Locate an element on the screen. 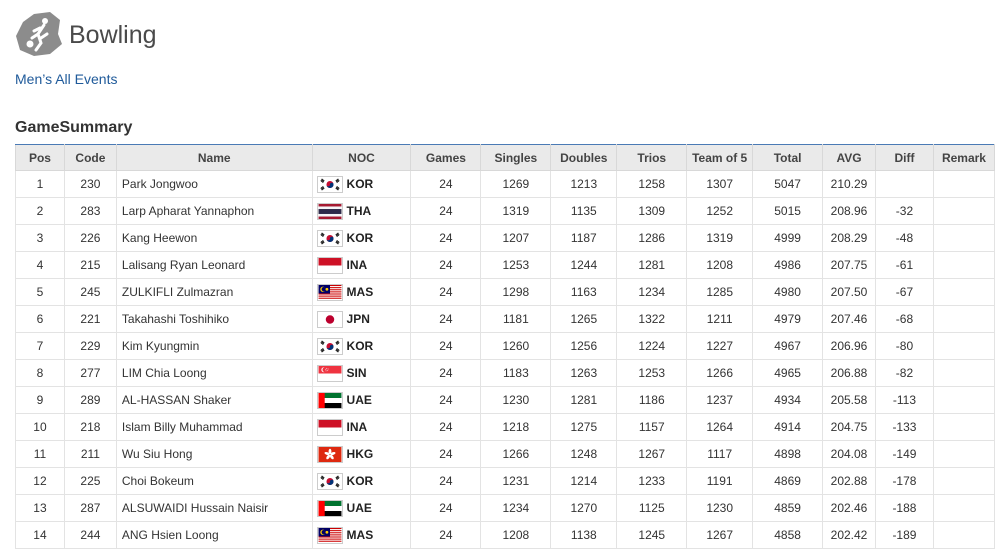 Image resolution: width=1005 pixels, height=549 pixels. noc-wrap: UAE is located at coordinates (361, 400).